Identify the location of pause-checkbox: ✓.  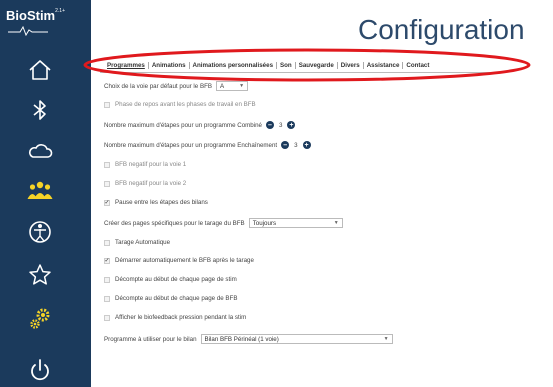
(107, 202).